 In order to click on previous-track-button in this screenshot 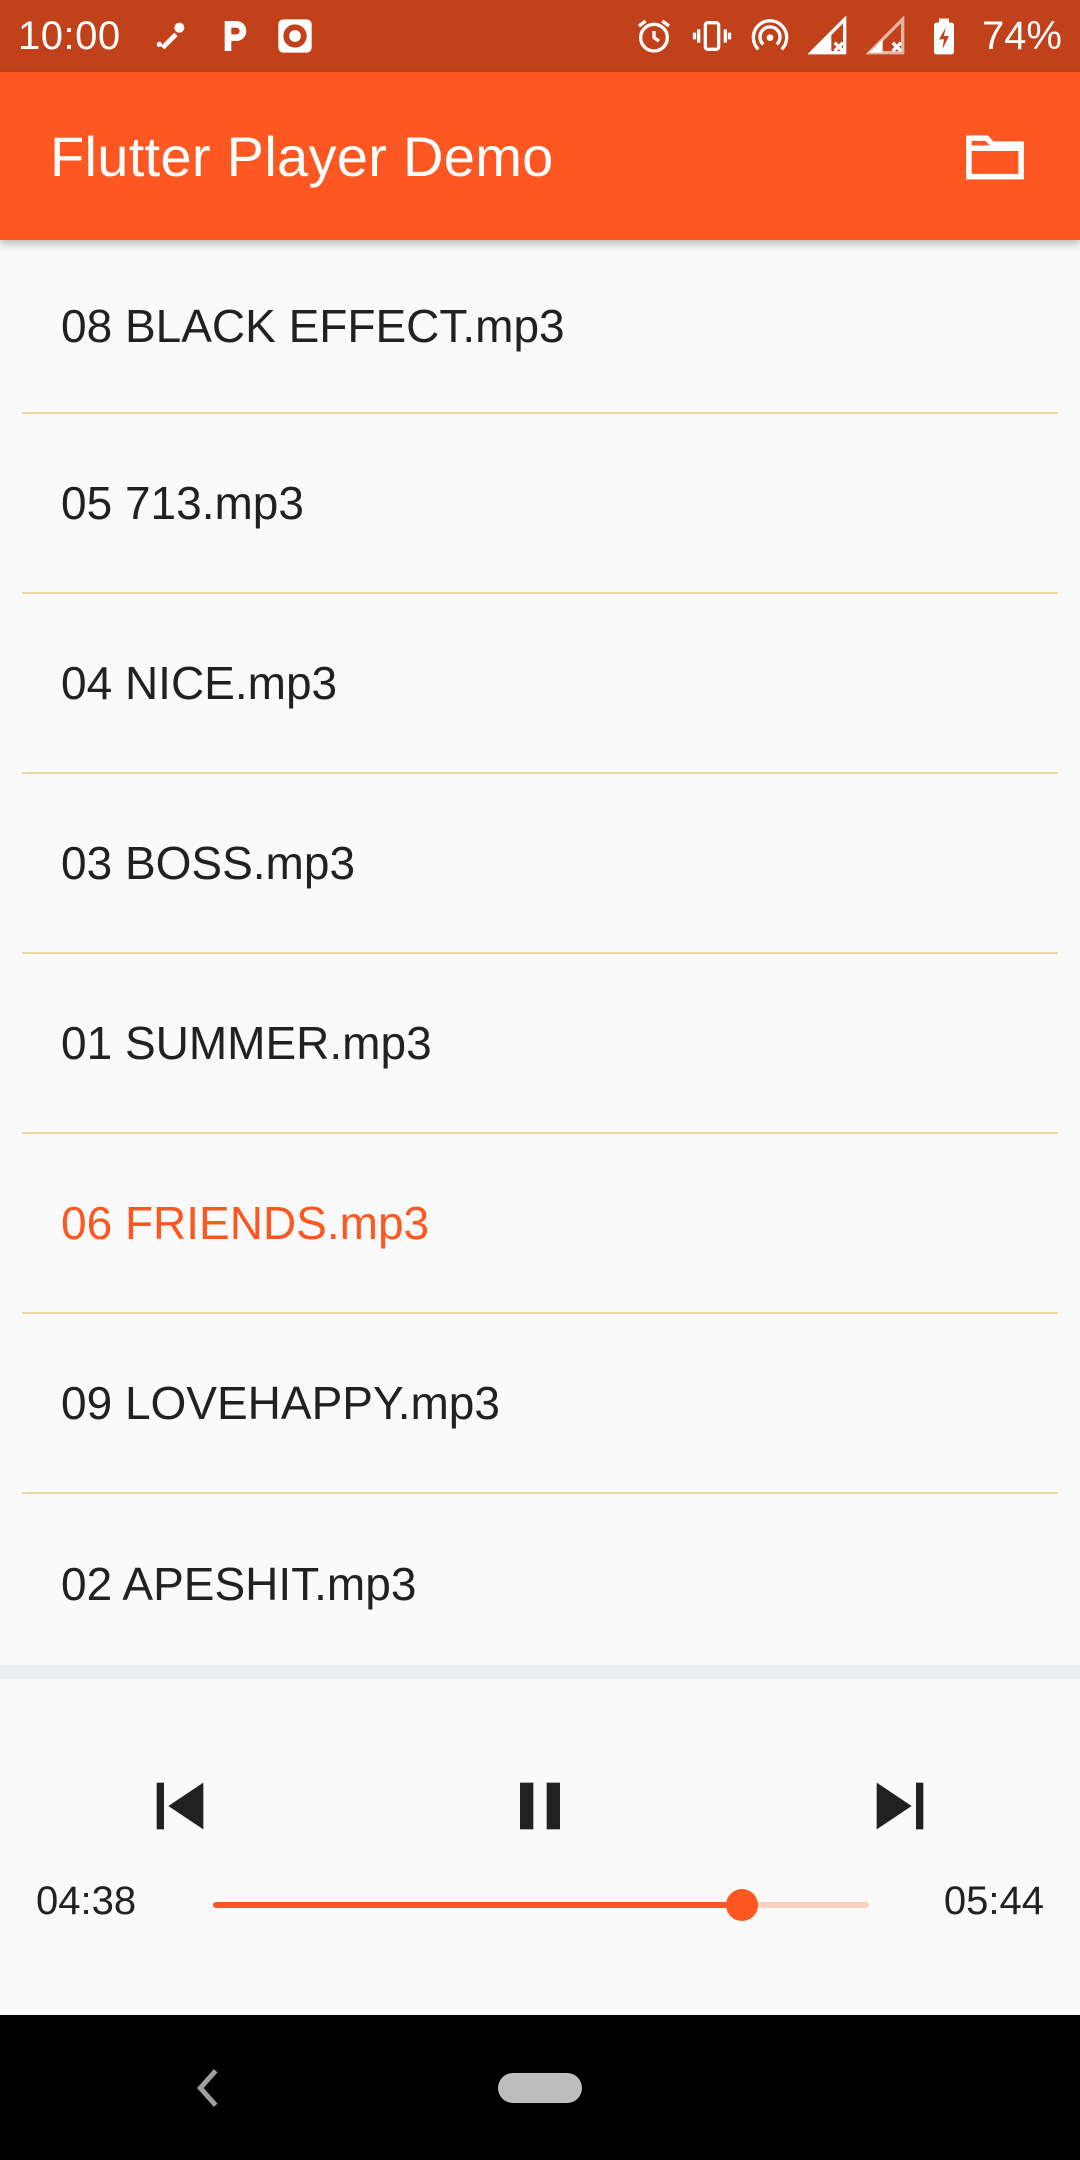, I will do `click(180, 1806)`.